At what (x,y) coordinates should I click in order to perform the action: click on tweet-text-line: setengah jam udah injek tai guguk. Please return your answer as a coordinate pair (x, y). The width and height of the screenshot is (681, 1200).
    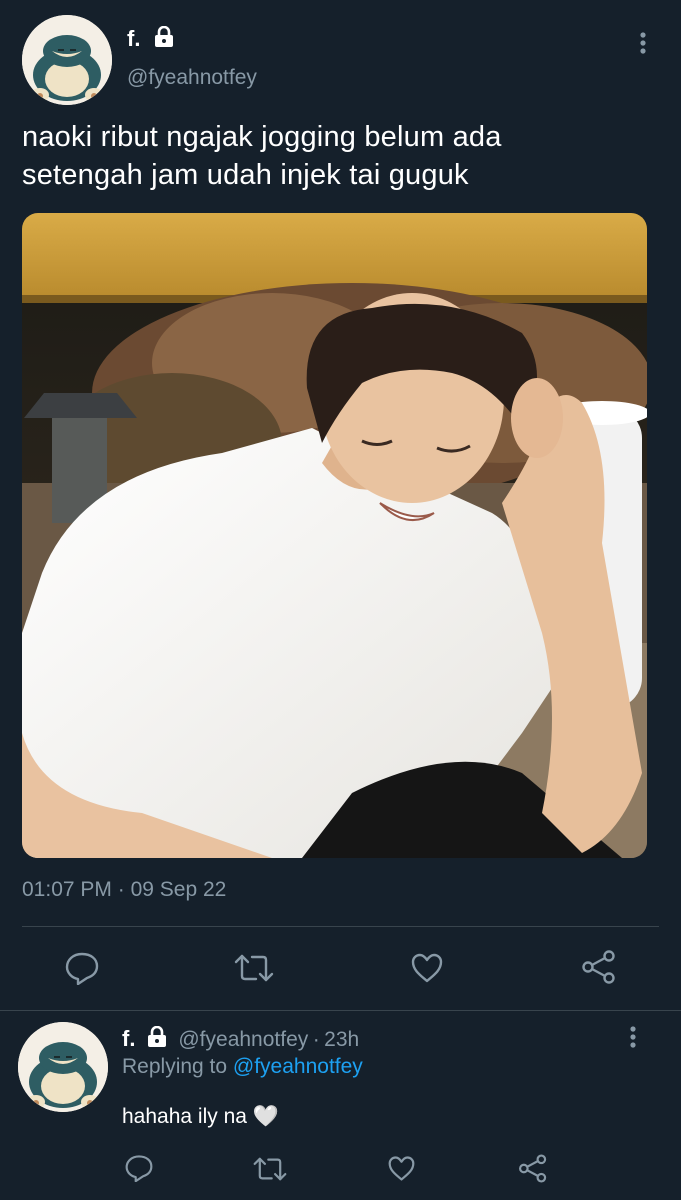
    Looking at the image, I should click on (245, 175).